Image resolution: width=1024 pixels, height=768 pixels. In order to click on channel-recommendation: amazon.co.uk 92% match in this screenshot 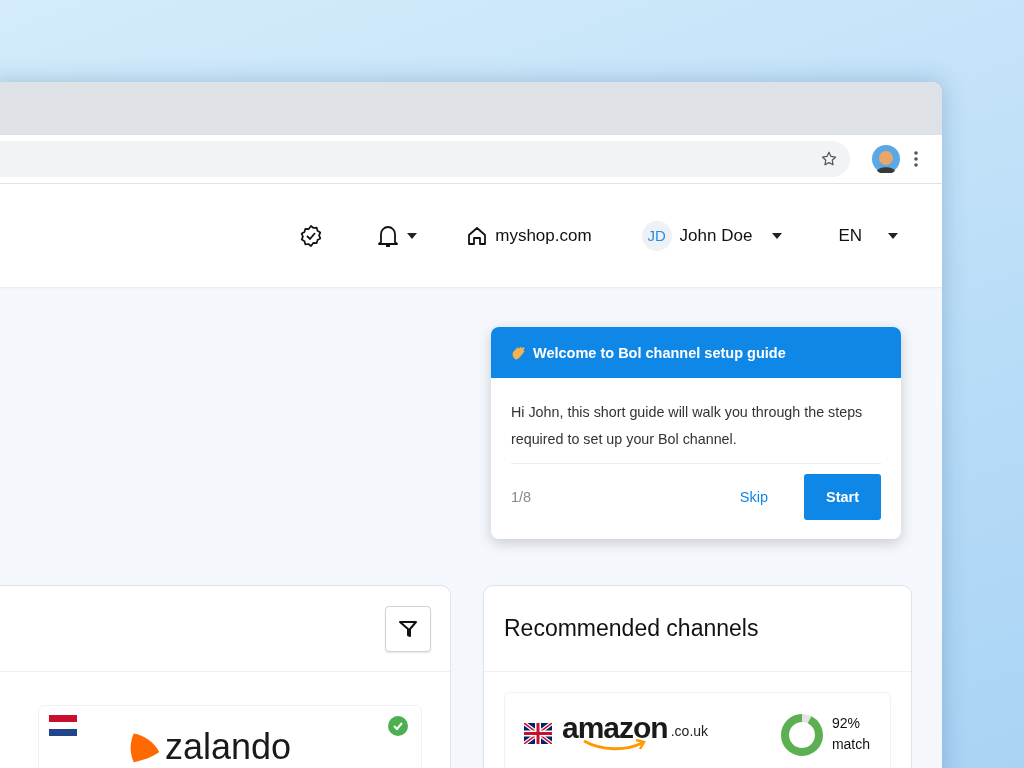, I will do `click(697, 730)`.